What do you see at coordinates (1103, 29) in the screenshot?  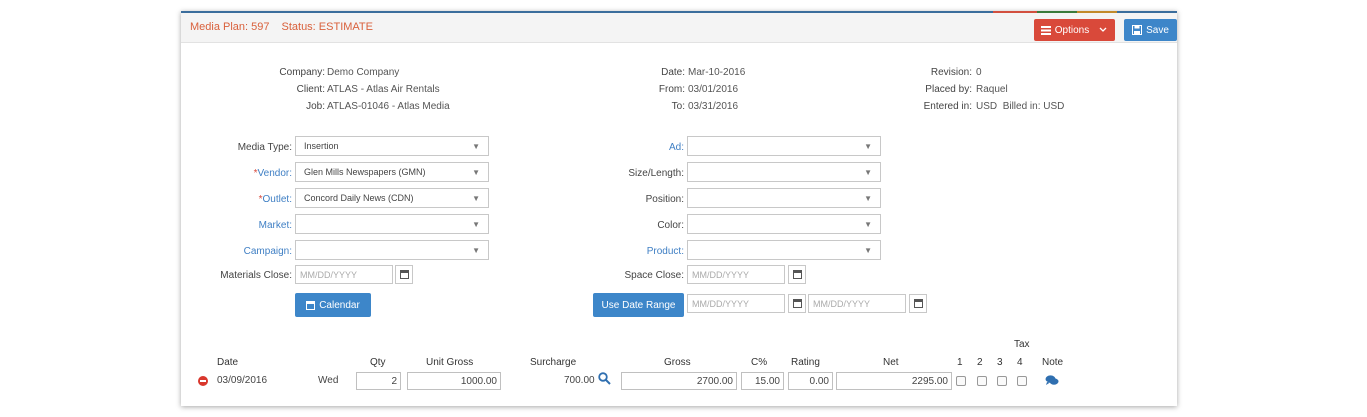 I see `chevron-down-icon` at bounding box center [1103, 29].